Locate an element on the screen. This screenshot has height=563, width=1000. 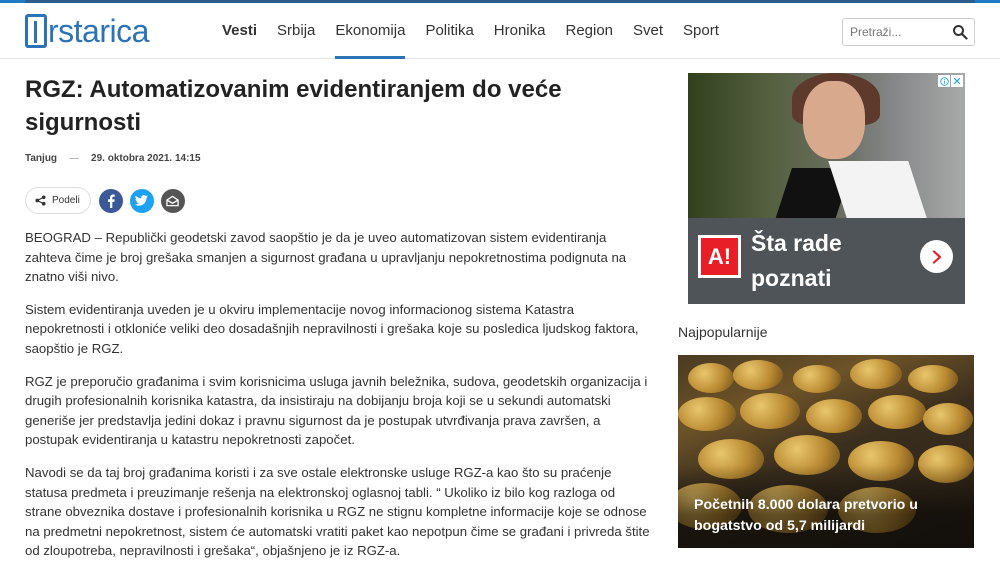
ad-headline: Šta rade poznati is located at coordinates (796, 260).